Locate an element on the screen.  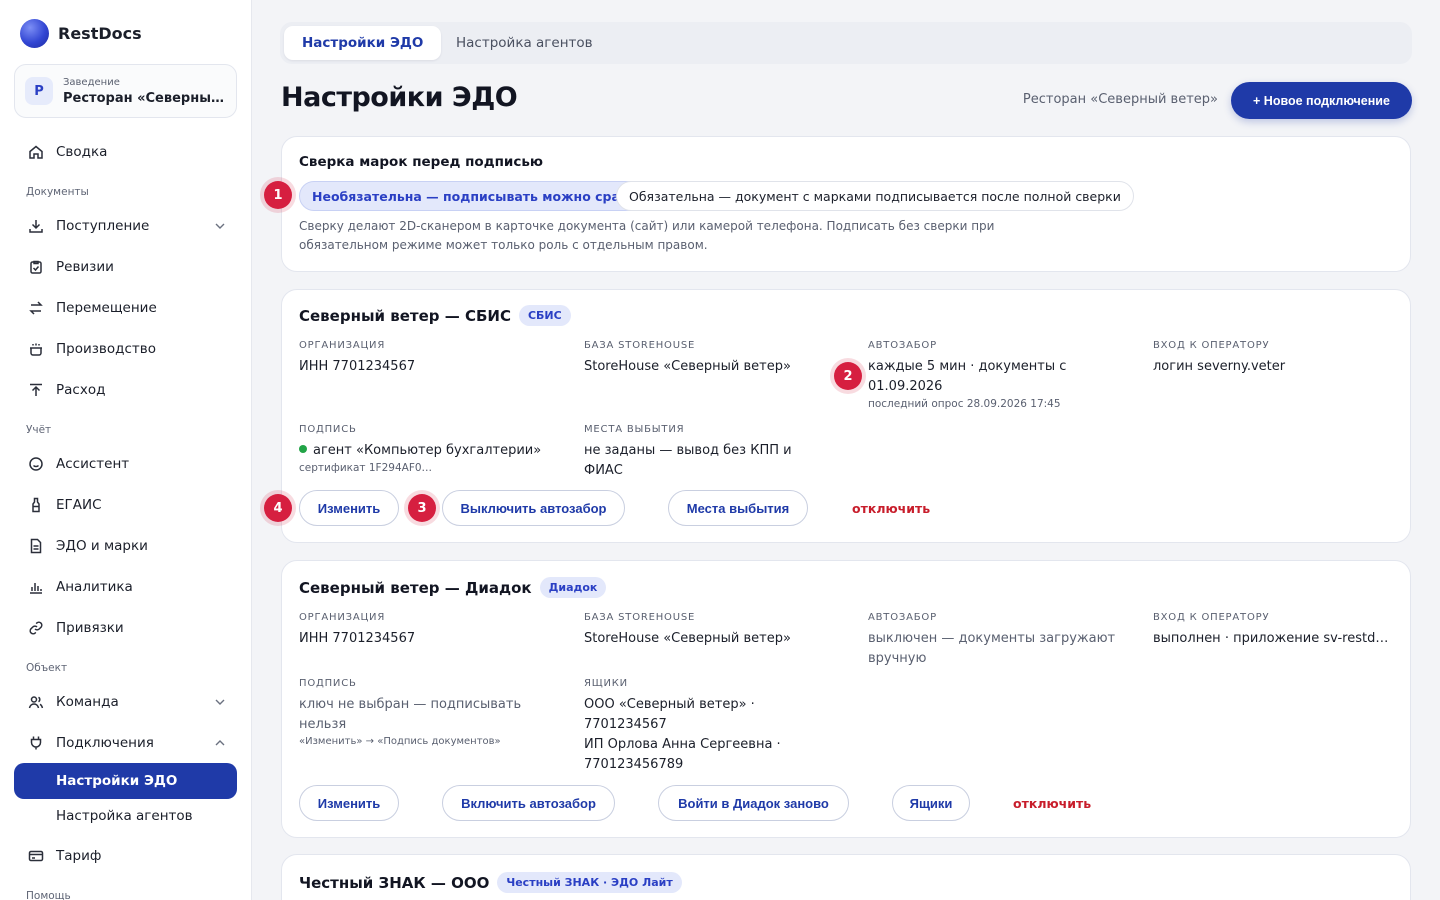
diadoc-org: Организация ИНН 7701234567 is located at coordinates (424, 630).